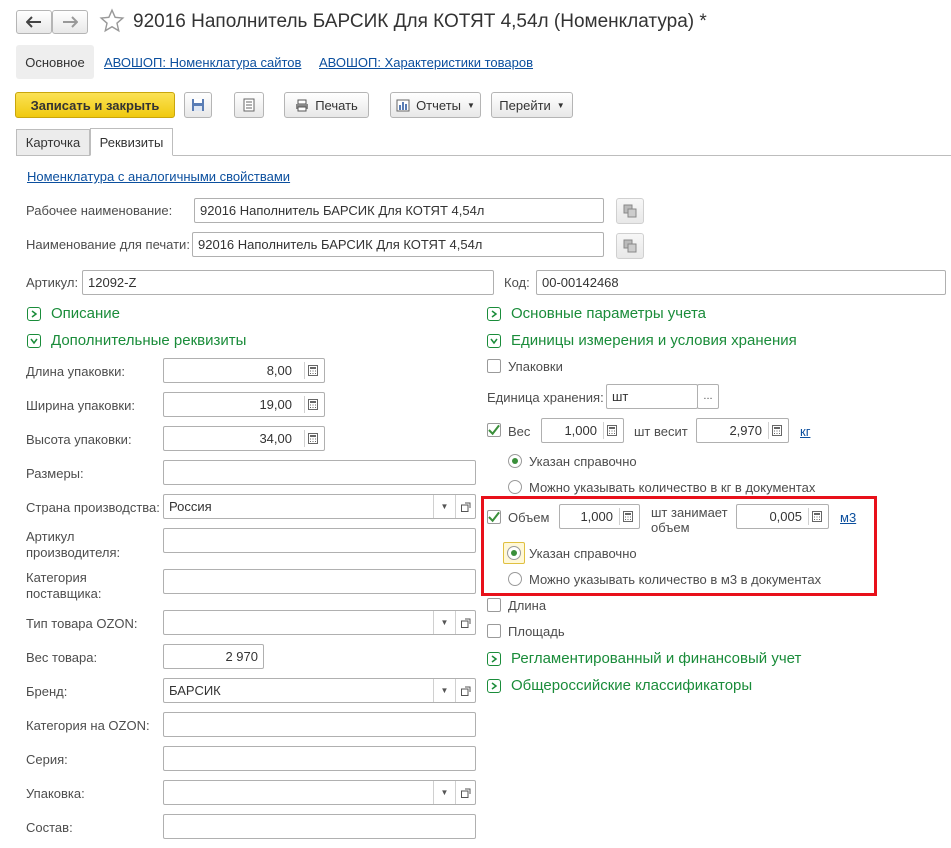  I want to click on length-label: Длина упаковки:, so click(75, 371).